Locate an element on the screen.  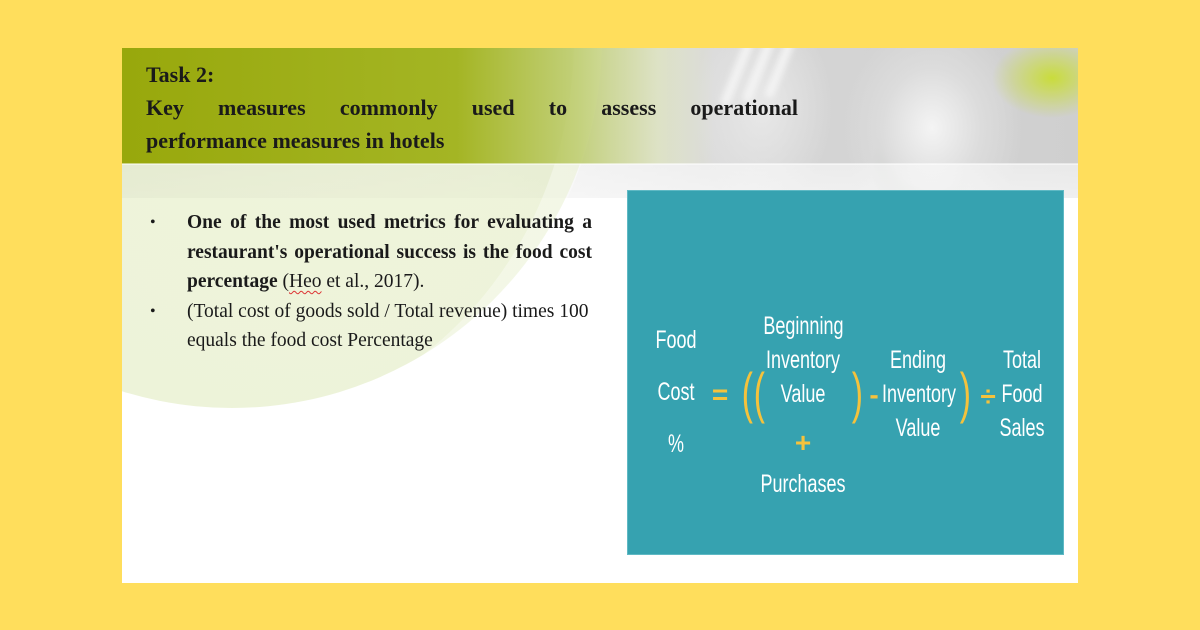
formula-word: Food is located at coordinates (1022, 394).